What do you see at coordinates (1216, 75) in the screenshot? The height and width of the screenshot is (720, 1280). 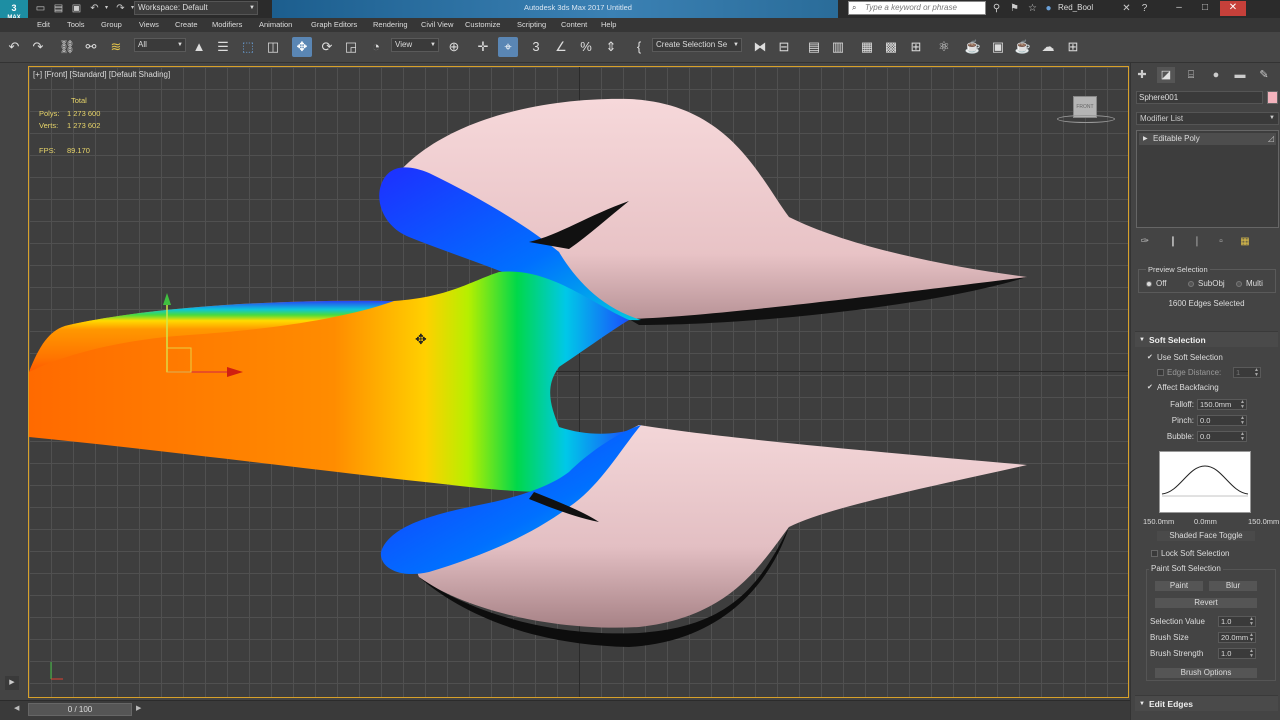 I see `motion-tab-icon: ●` at bounding box center [1216, 75].